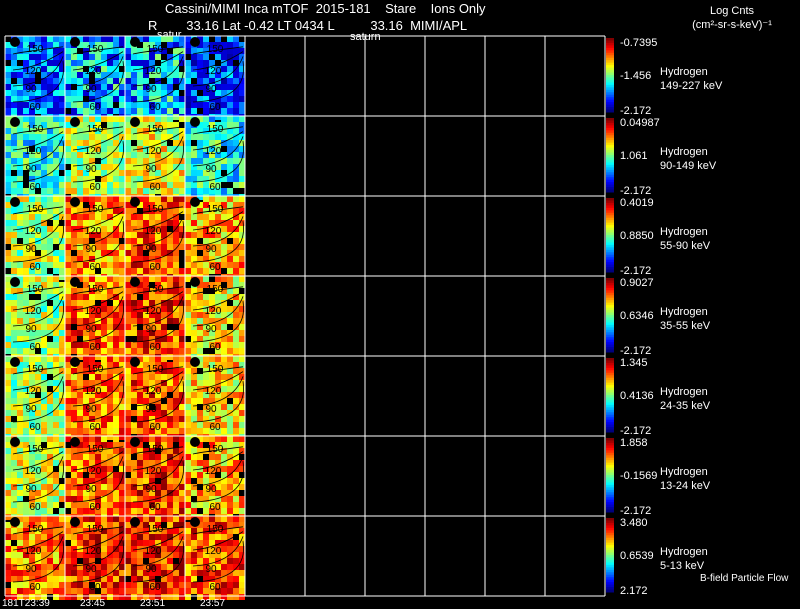 The image size is (800, 609). I want to click on contour-label: 90, so click(91, 409).